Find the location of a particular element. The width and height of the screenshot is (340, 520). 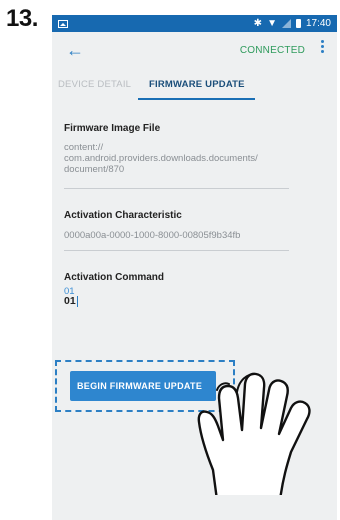

wifi-icon: ▼ is located at coordinates (272, 23).